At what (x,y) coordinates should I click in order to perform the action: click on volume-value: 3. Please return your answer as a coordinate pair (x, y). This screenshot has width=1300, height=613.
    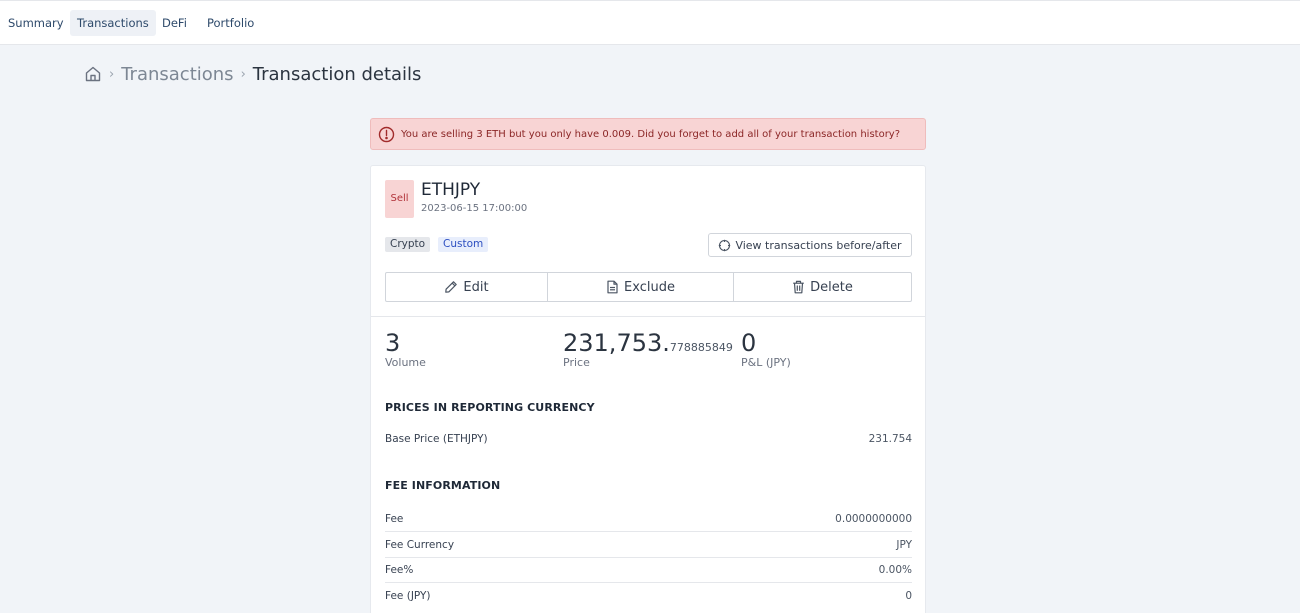
    Looking at the image, I should click on (393, 343).